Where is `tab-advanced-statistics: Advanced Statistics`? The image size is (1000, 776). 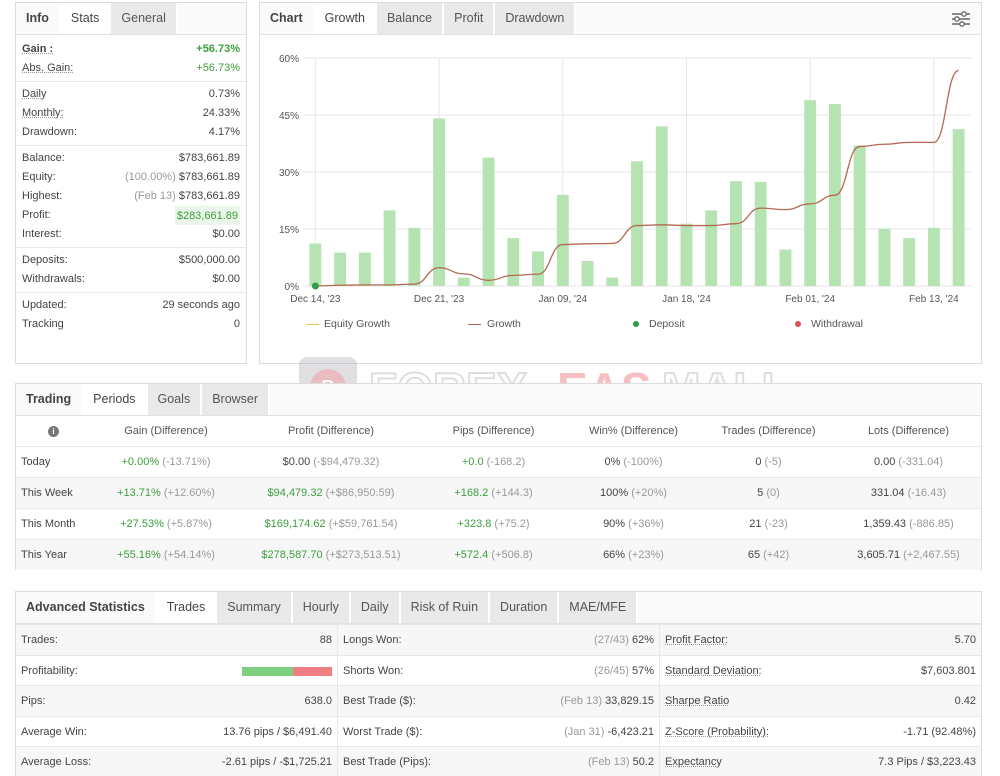
tab-advanced-statistics: Advanced Statistics is located at coordinates (86, 607).